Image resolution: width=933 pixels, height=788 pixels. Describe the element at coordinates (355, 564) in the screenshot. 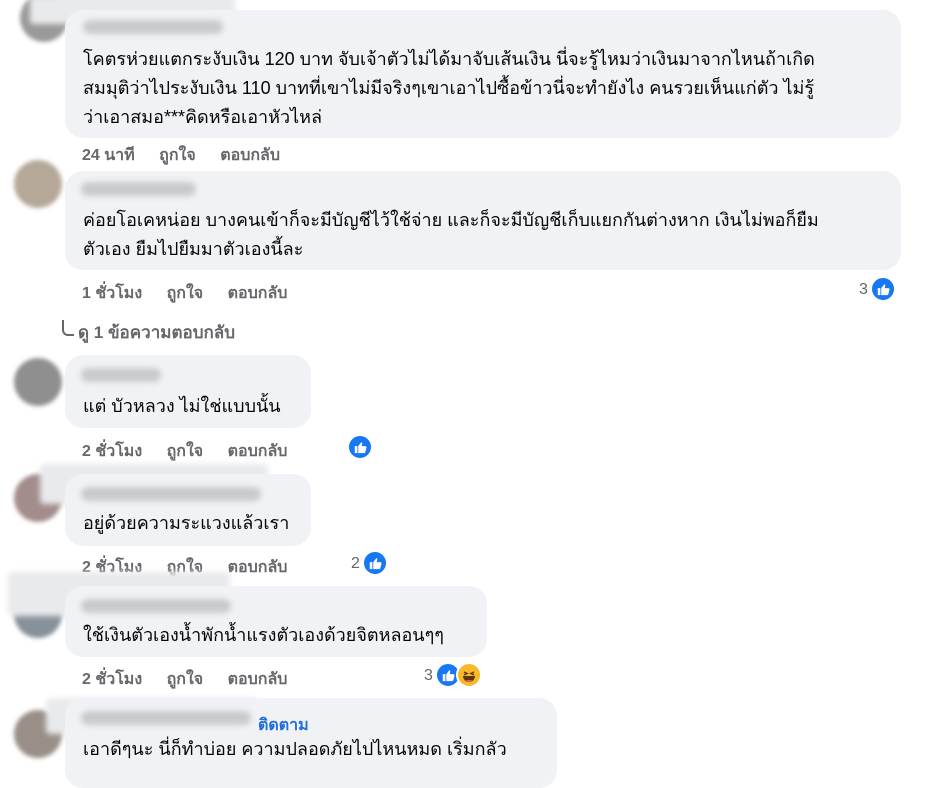

I see `reaction-count: 2` at that location.